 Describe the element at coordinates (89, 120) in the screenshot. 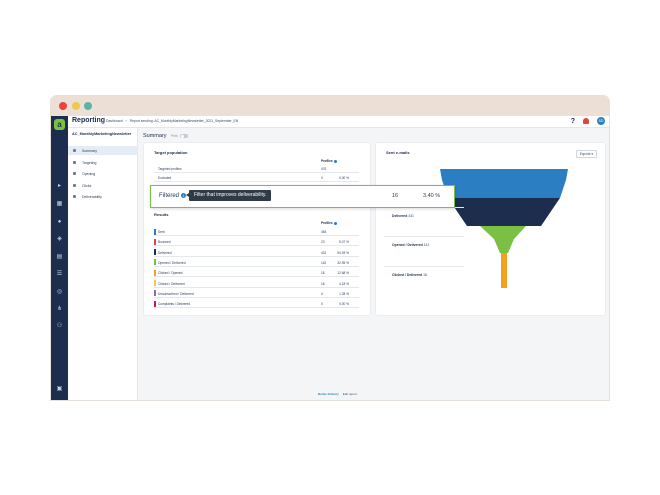

I see `page-title: Reporting` at that location.